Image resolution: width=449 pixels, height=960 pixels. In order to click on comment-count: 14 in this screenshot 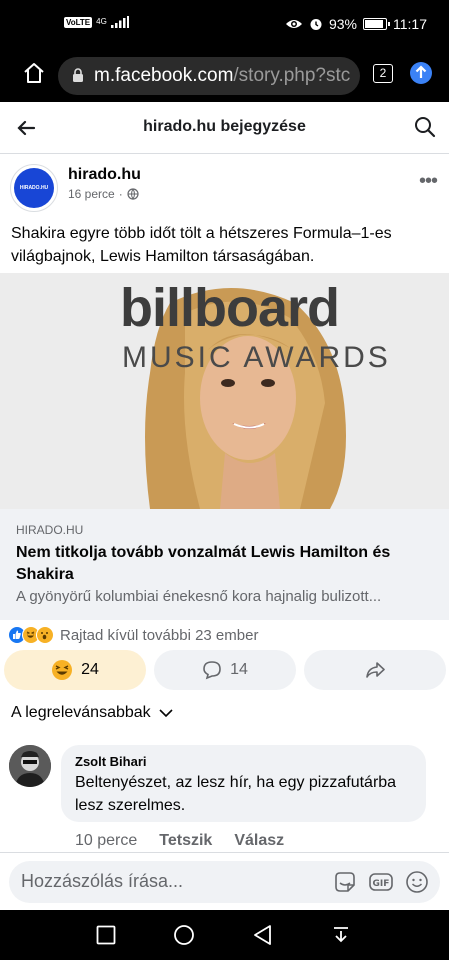, I will do `click(239, 669)`.